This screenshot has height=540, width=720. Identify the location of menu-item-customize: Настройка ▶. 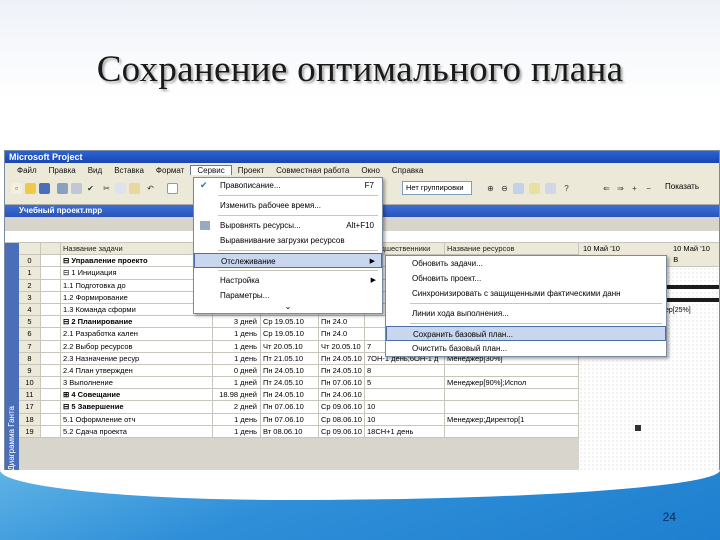
(288, 280).